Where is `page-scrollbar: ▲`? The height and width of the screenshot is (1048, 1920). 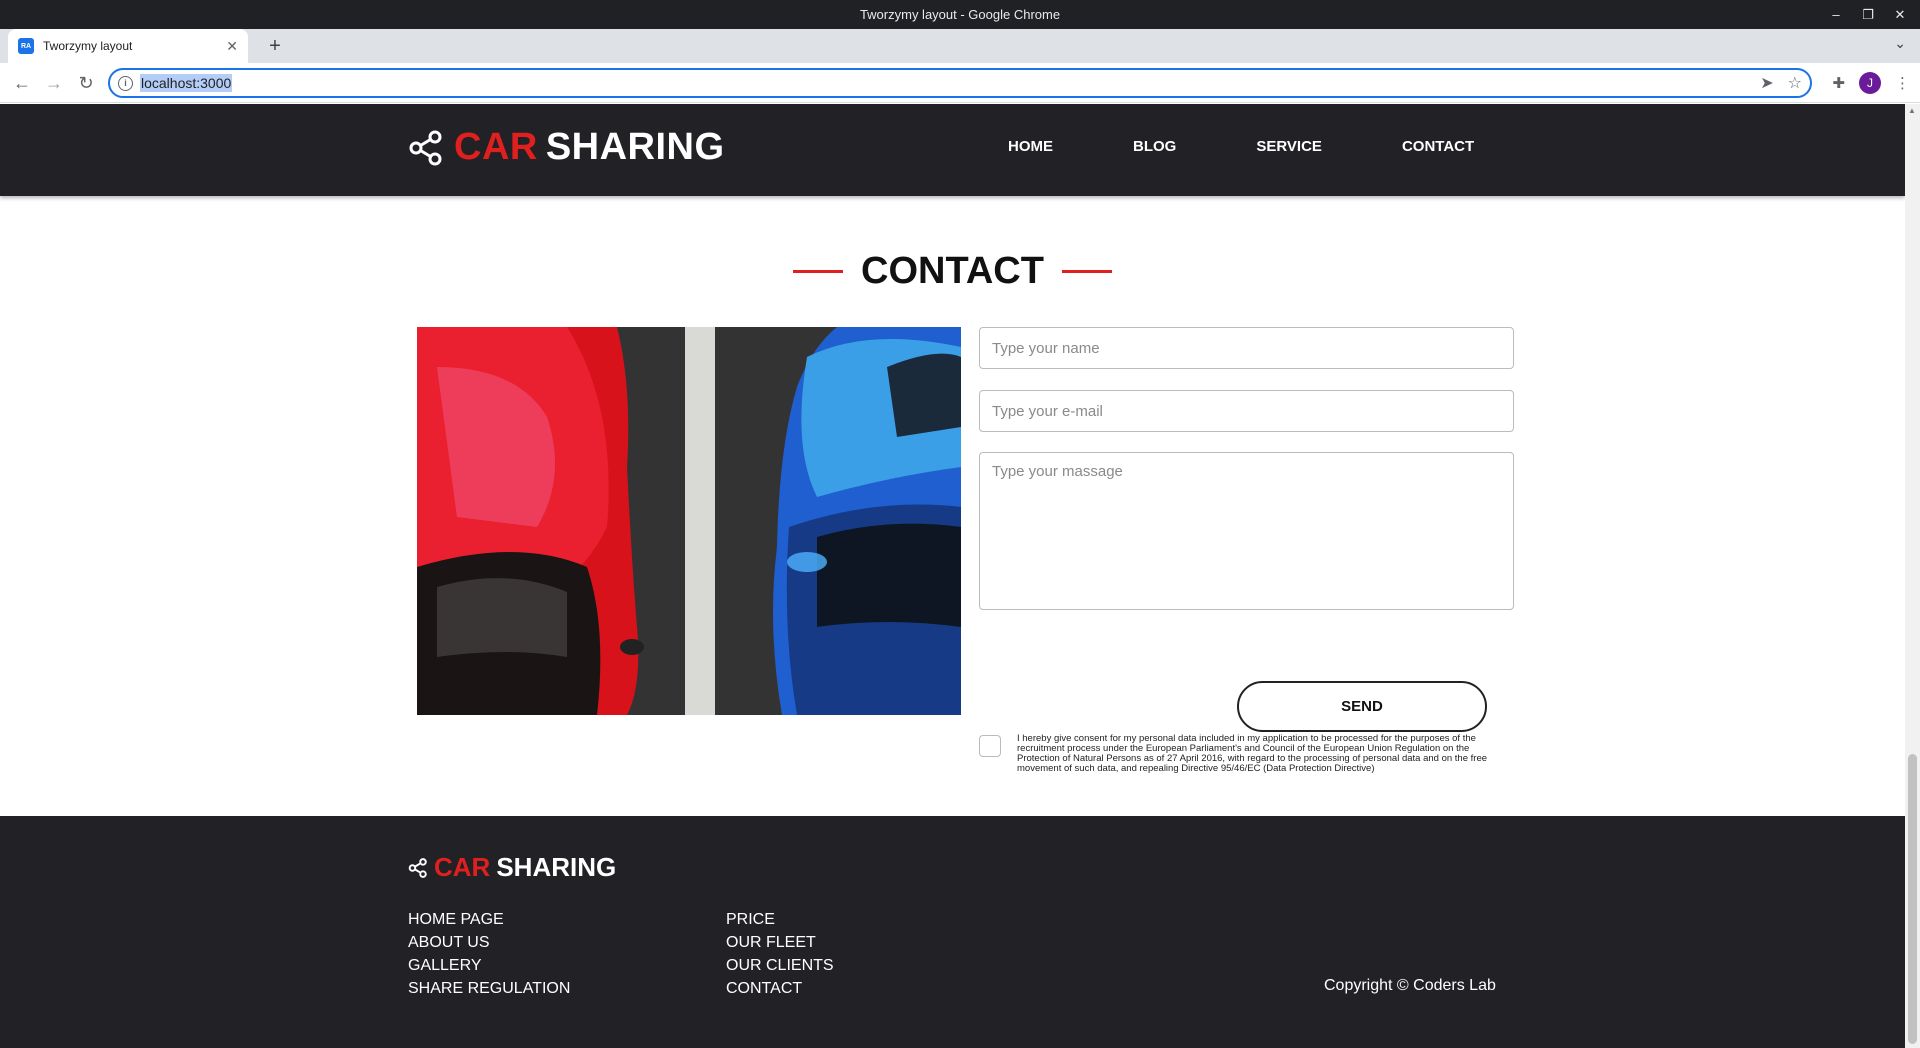 page-scrollbar: ▲ is located at coordinates (1912, 576).